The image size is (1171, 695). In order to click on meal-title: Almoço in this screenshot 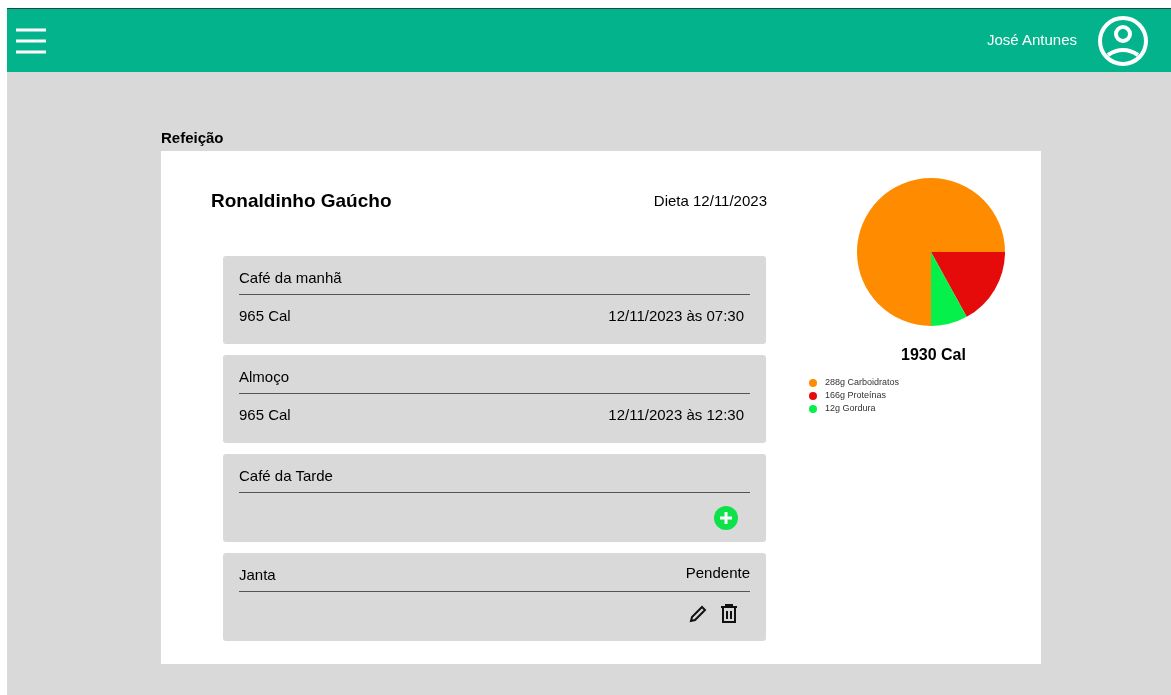, I will do `click(264, 377)`.